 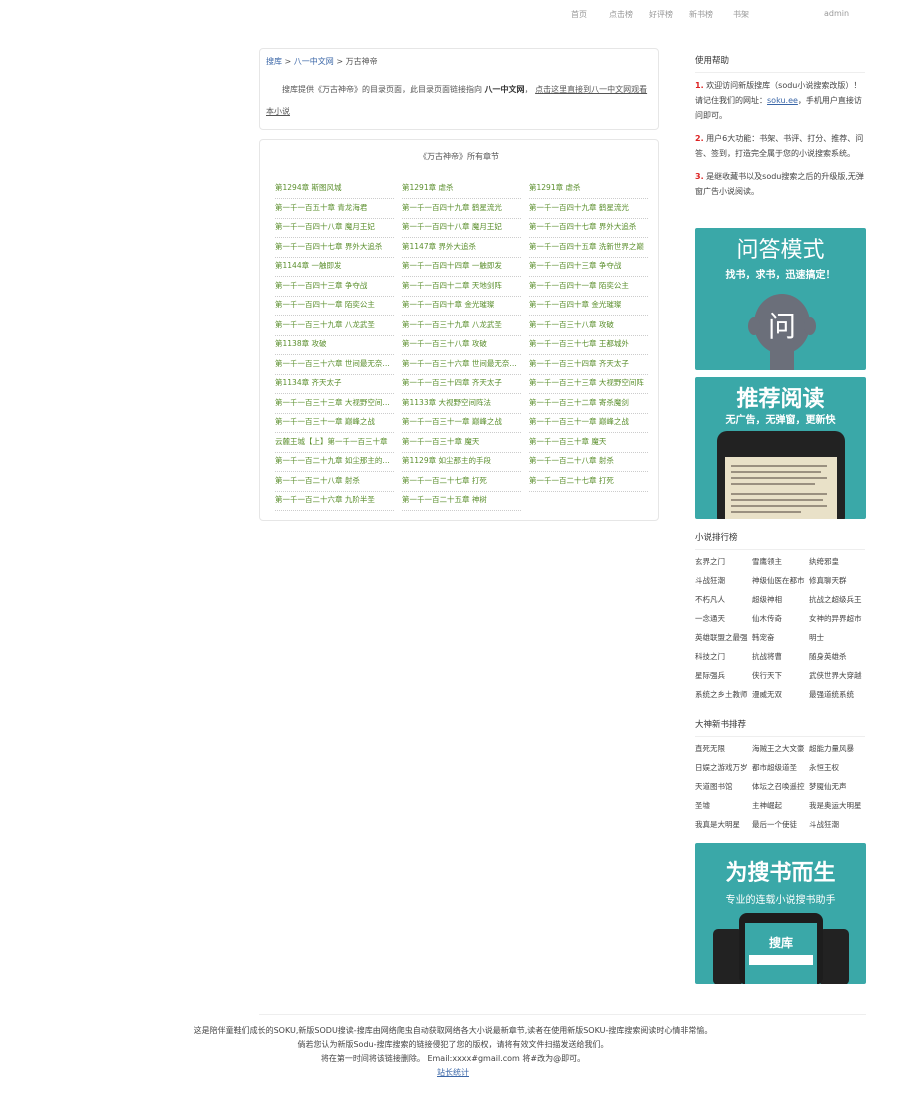 I want to click on breadcrumb-site: 八一中文网, so click(x=314, y=61).